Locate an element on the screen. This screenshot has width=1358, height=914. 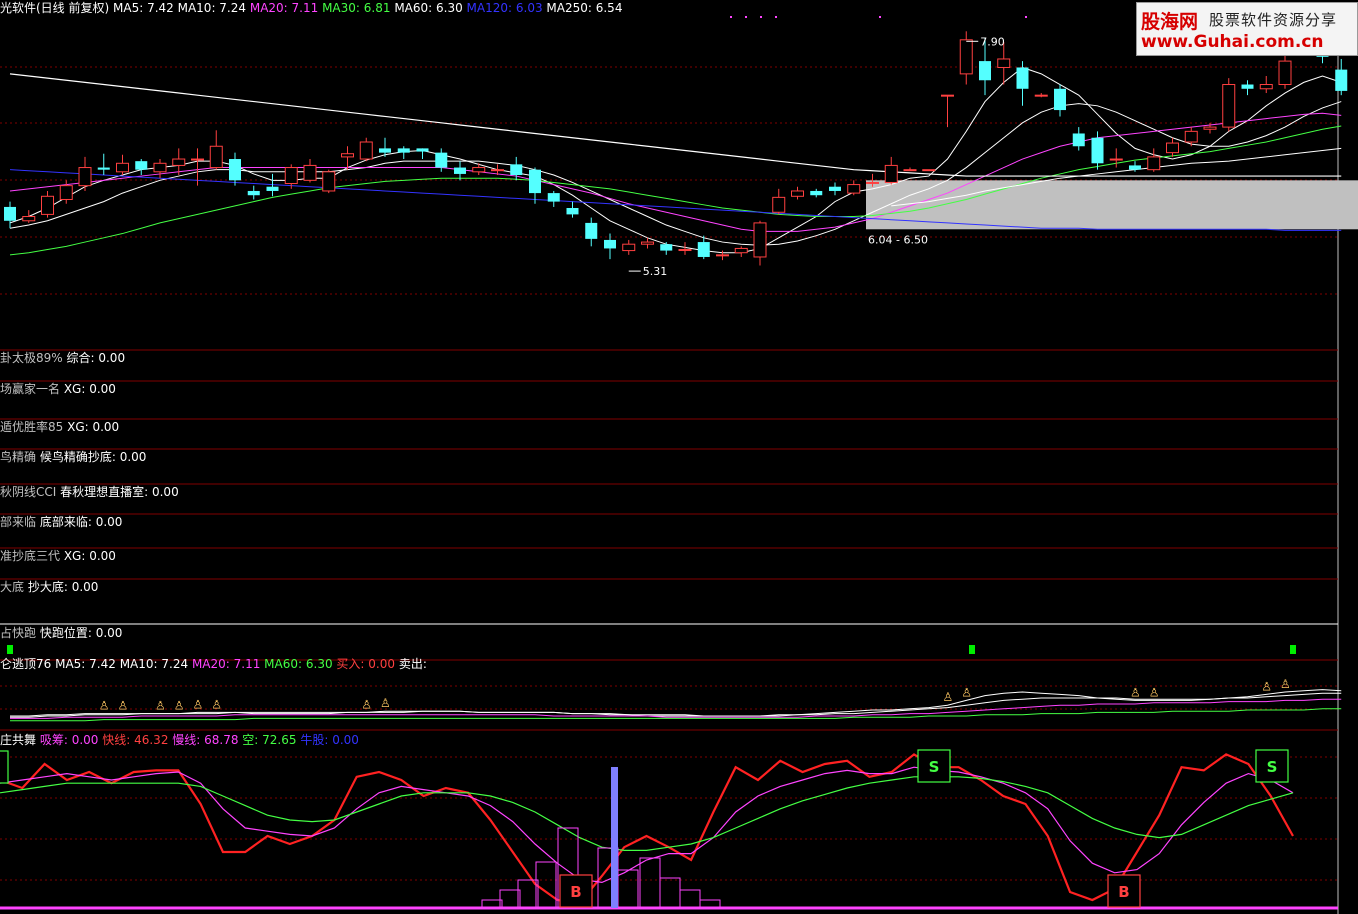
dance-legend-item-2: 慢线: 68.78 is located at coordinates (203, 740).